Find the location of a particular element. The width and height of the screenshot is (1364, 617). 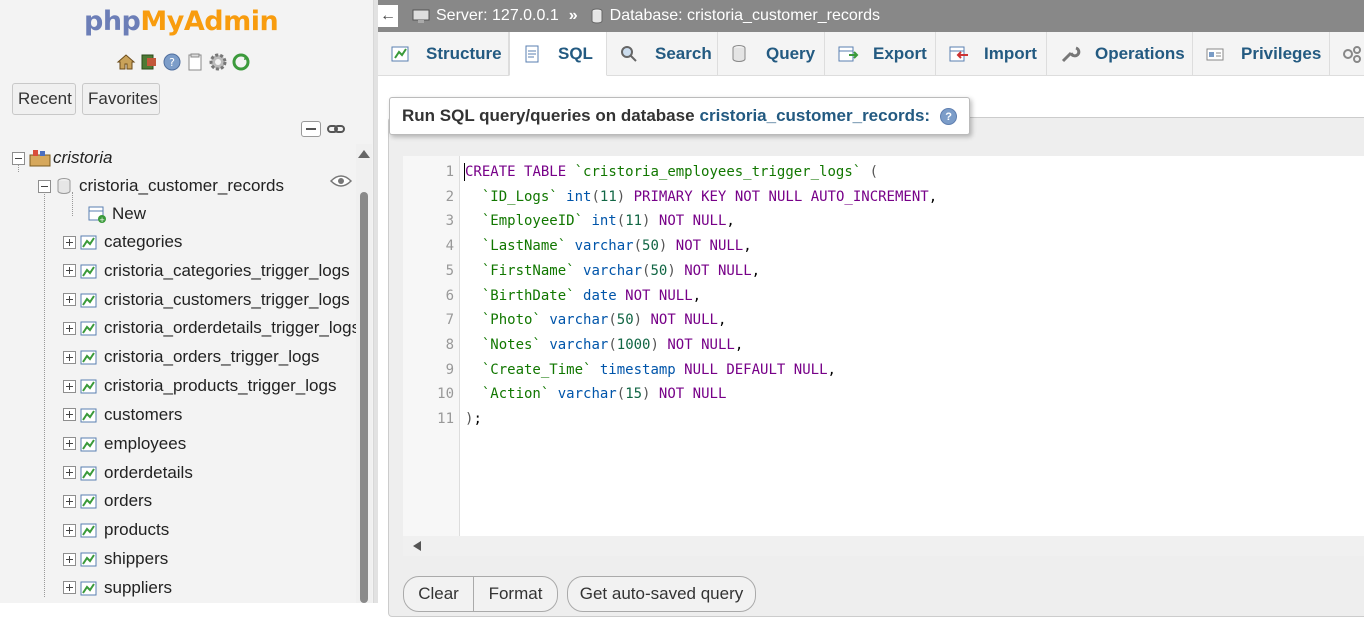

code-line: `EmployeeID` int(11) NOT NULL, is located at coordinates (600, 221).